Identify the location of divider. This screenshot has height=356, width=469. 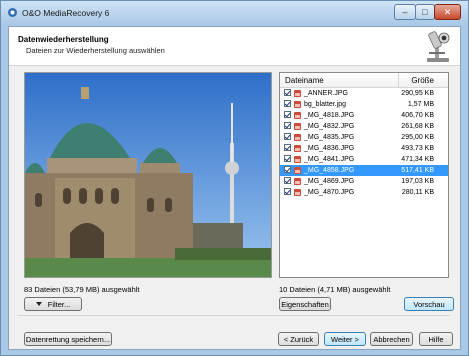
(234, 315).